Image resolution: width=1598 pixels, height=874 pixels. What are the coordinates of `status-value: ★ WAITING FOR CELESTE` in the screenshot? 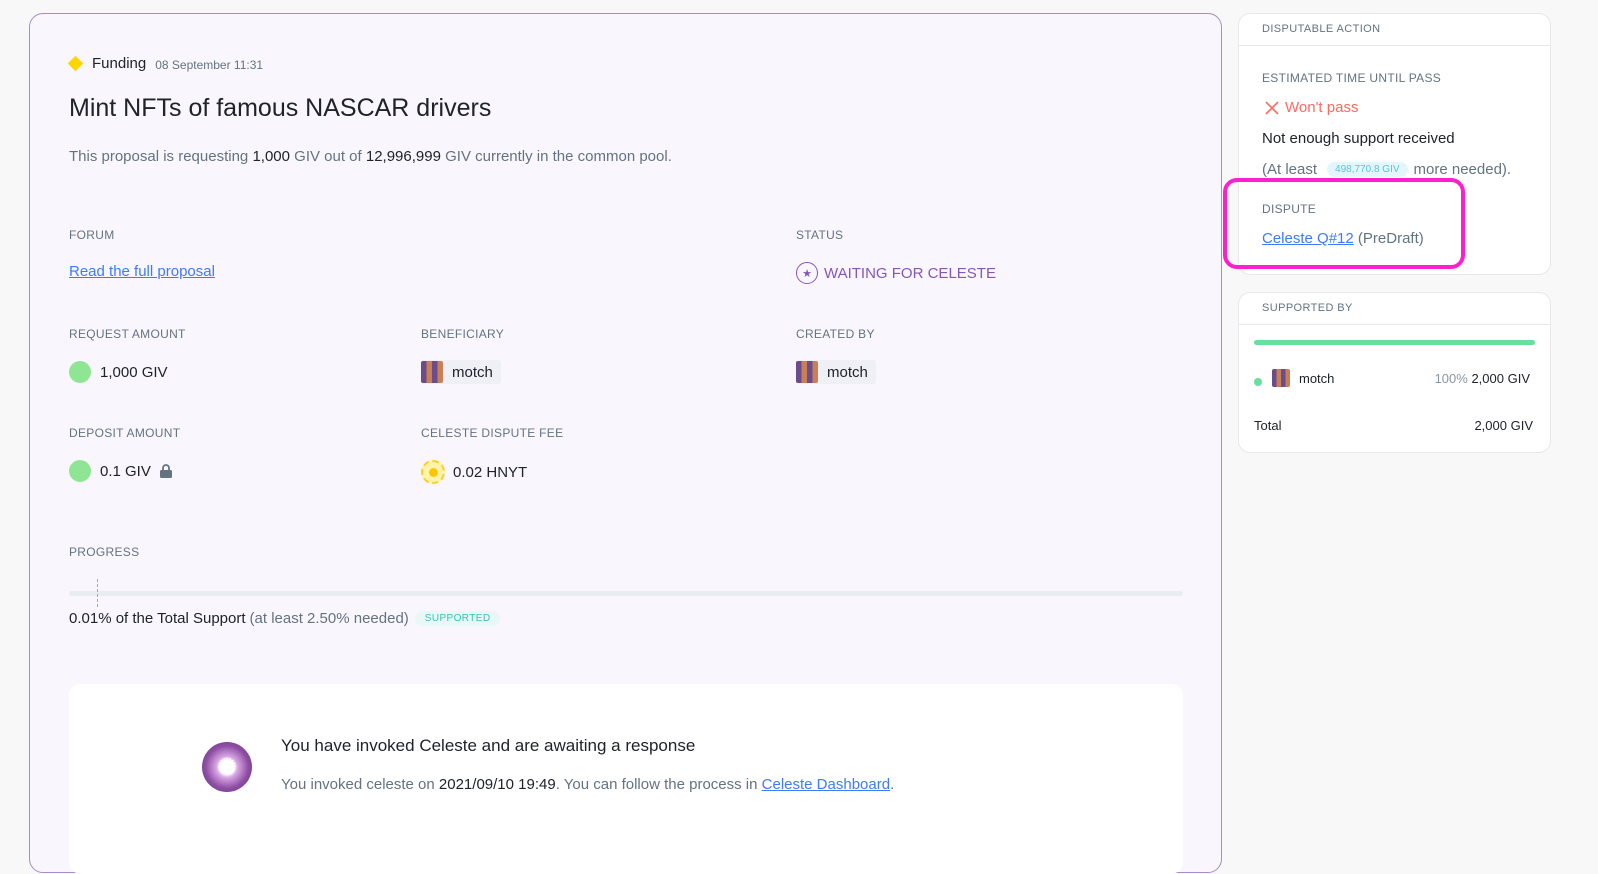 It's located at (896, 273).